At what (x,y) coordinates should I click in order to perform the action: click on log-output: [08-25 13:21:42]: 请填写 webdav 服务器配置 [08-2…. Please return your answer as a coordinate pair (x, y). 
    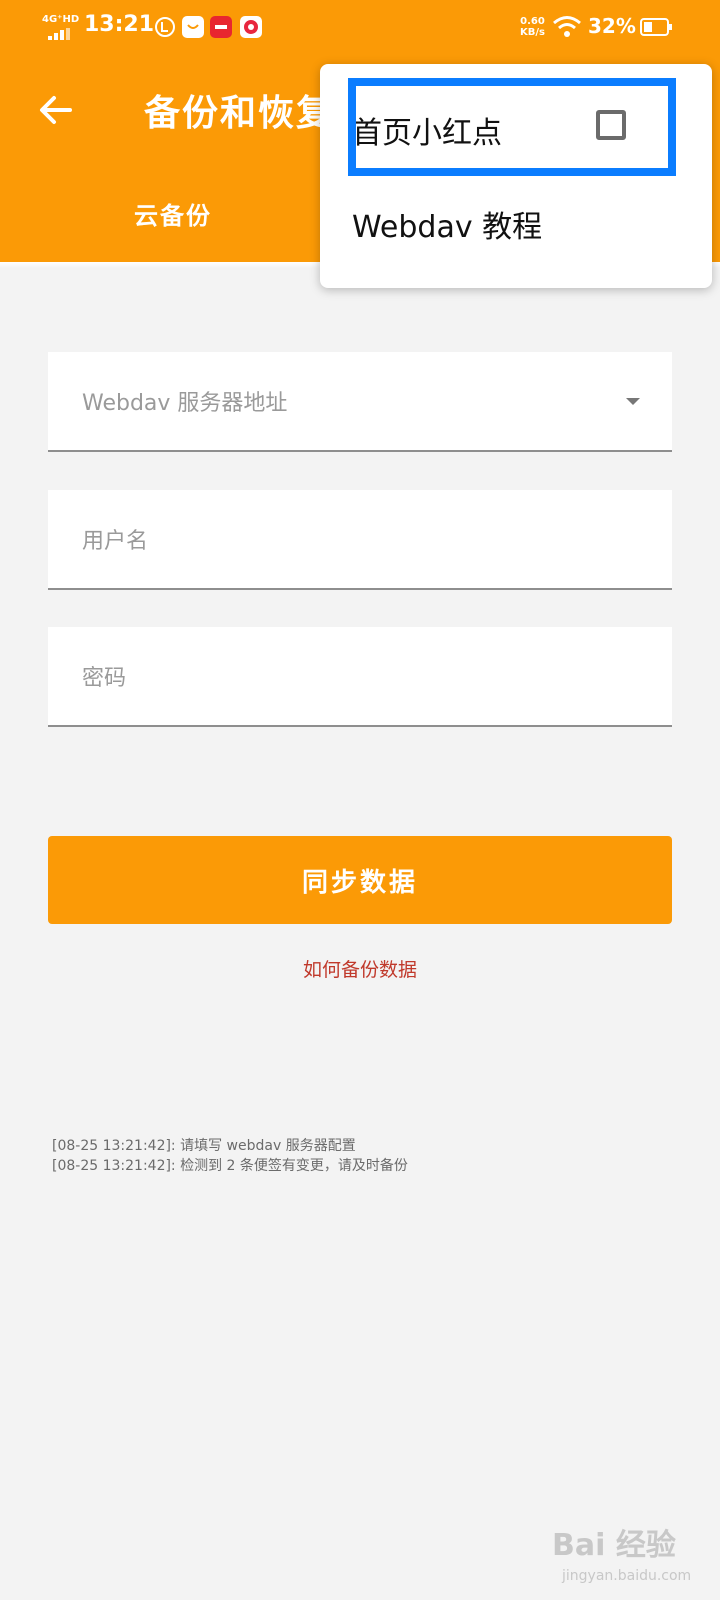
    Looking at the image, I should click on (230, 1156).